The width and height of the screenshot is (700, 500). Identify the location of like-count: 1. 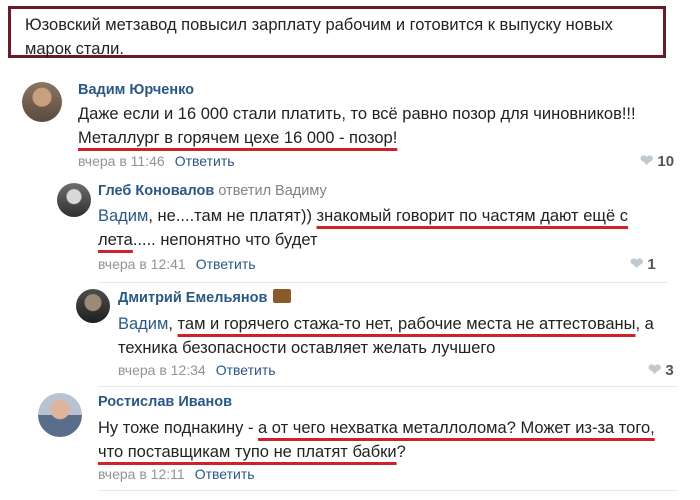
(651, 264).